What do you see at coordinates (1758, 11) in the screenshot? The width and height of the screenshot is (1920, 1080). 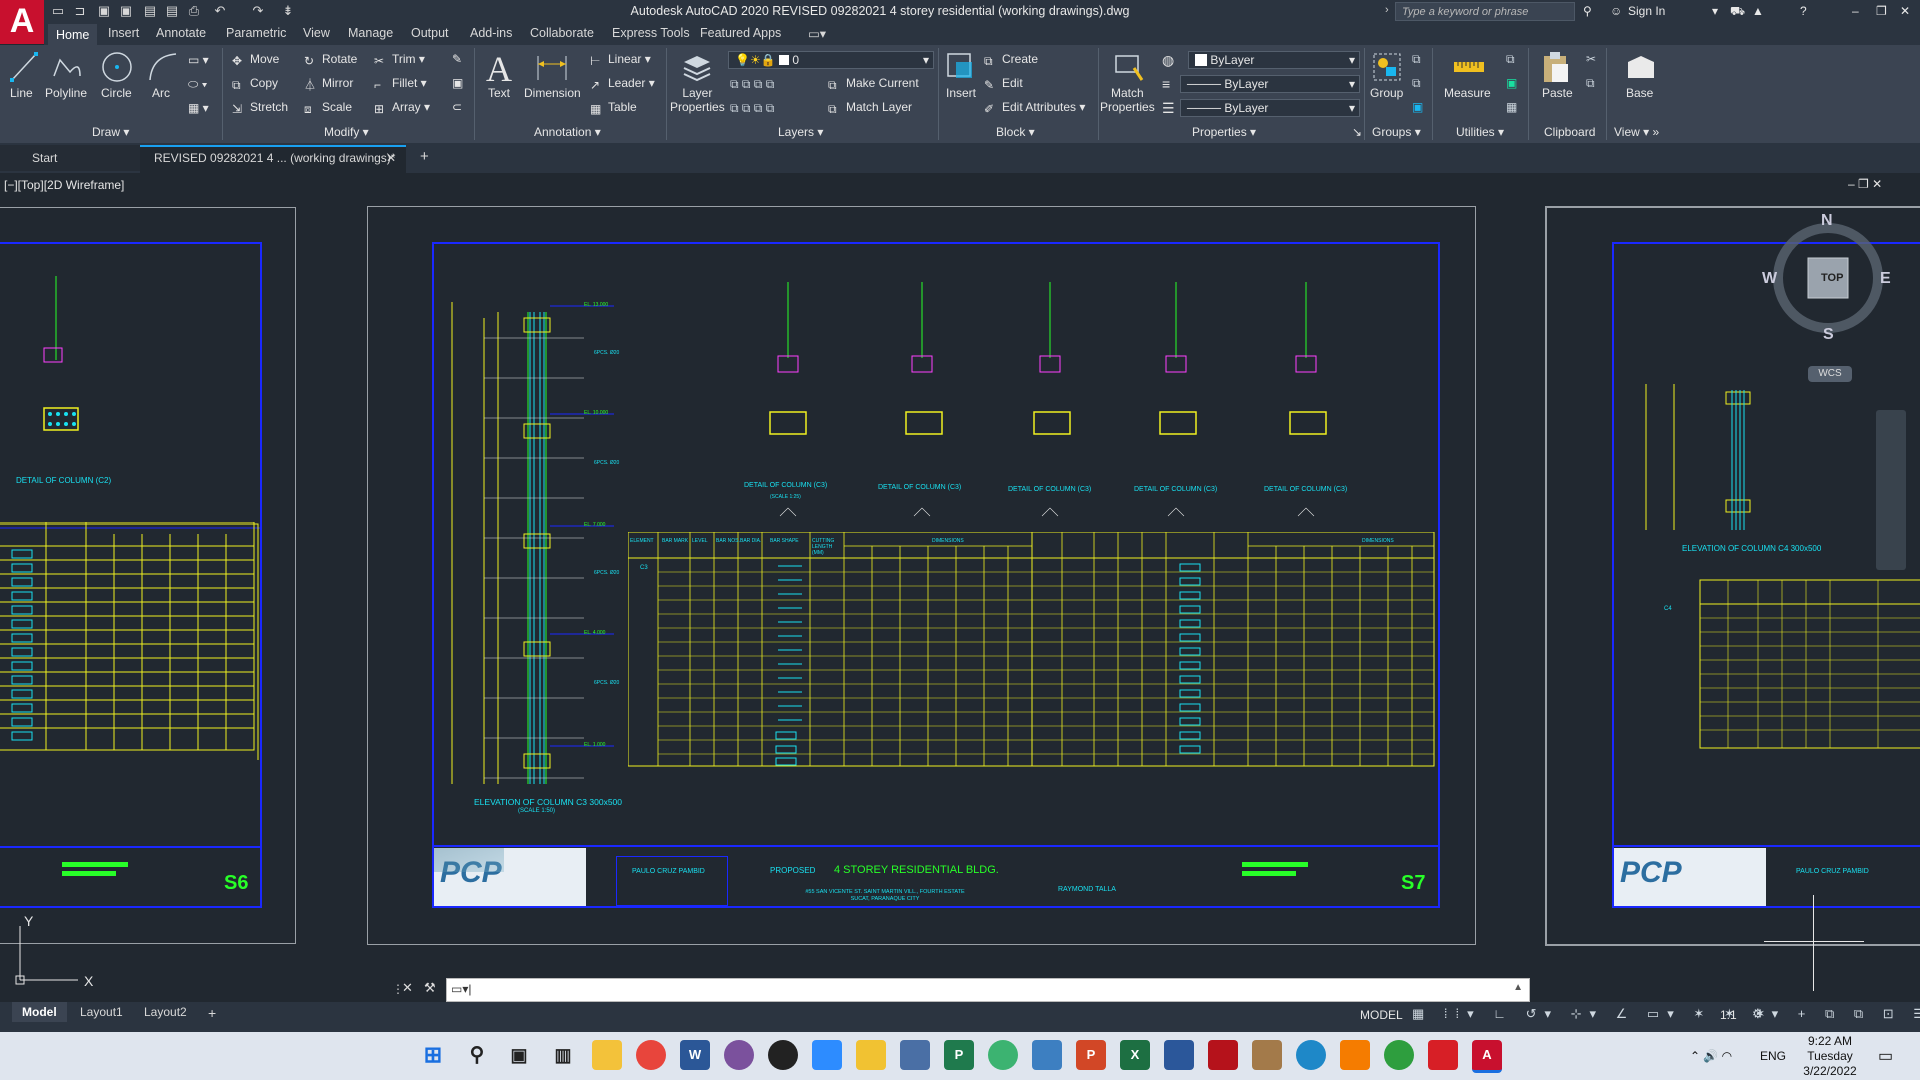 I see `connect-icon: ▲` at bounding box center [1758, 11].